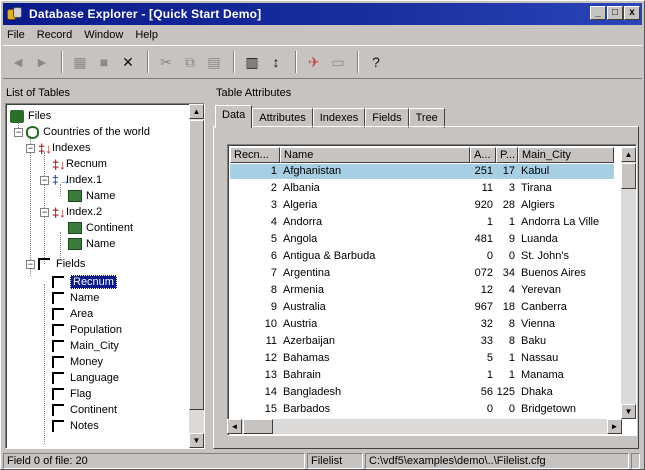 Image resolution: width=645 pixels, height=470 pixels. I want to click on tab-fields: Fields, so click(387, 118).